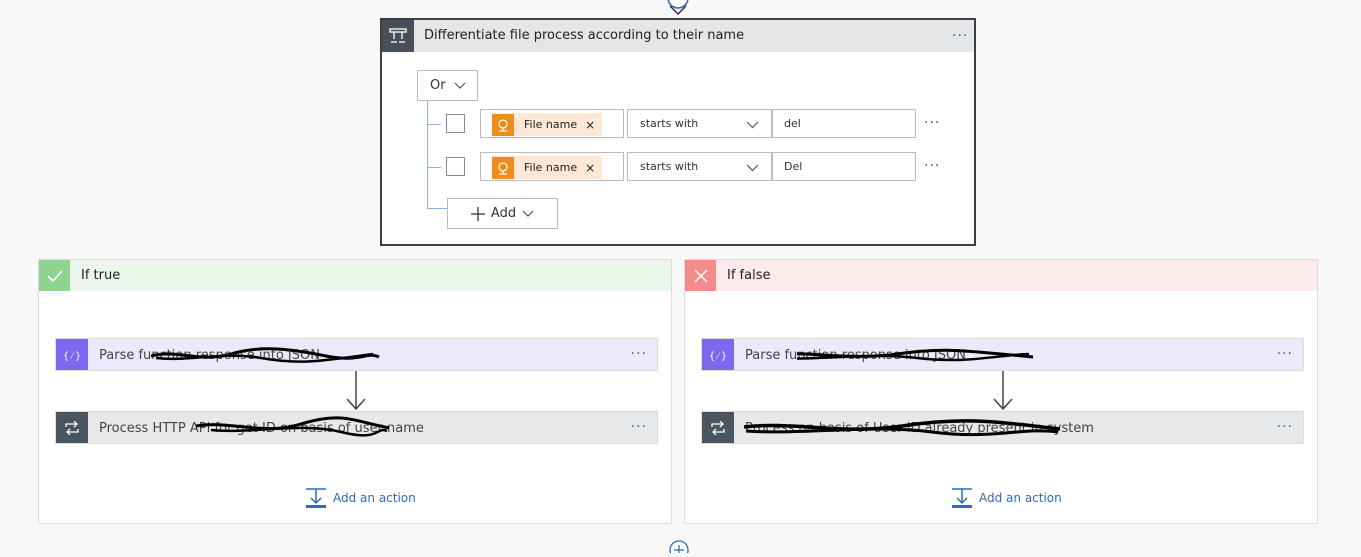  I want to click on condition-icon, so click(398, 36).